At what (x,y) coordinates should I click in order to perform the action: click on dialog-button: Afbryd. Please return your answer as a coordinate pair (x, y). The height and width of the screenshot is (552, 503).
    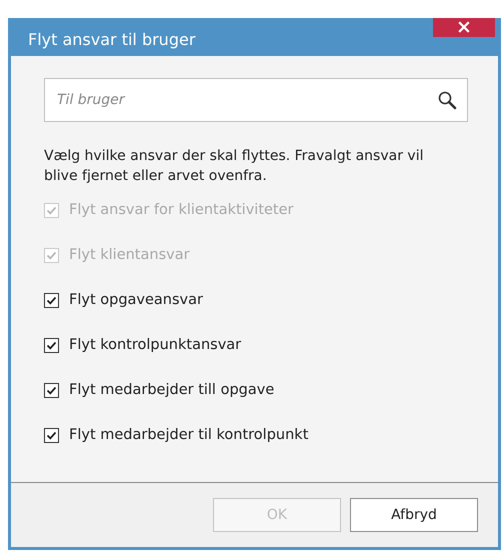
    Looking at the image, I should click on (414, 515).